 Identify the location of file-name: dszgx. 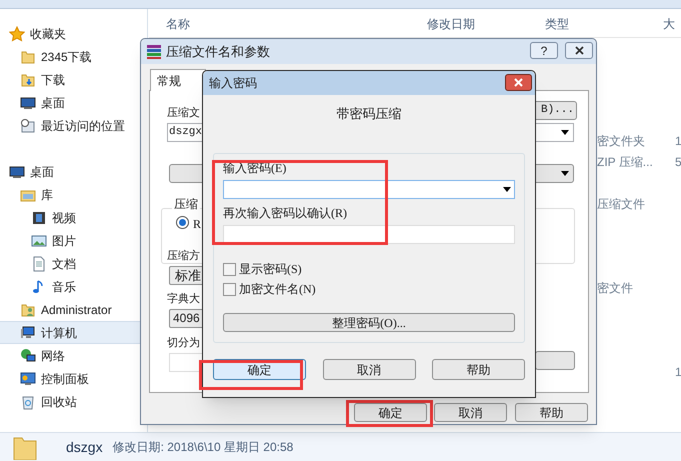
(84, 447).